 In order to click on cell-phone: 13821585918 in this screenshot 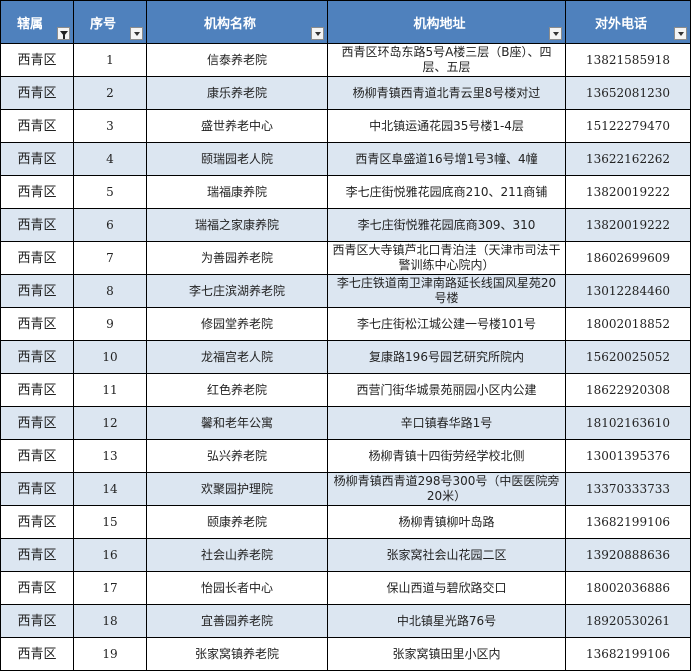, I will do `click(628, 60)`.